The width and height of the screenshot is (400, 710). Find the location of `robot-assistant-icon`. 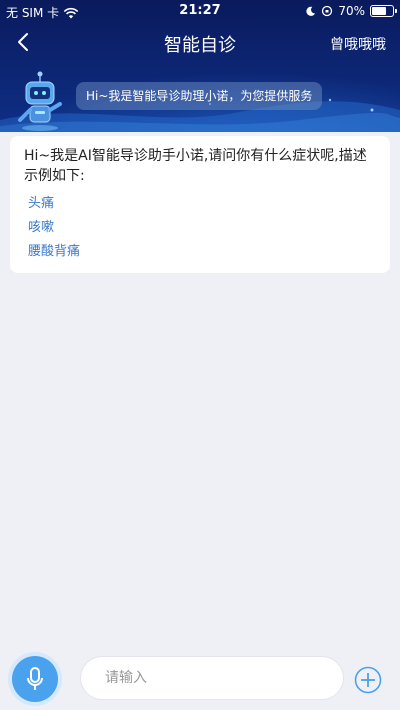

robot-assistant-icon is located at coordinates (40, 101).